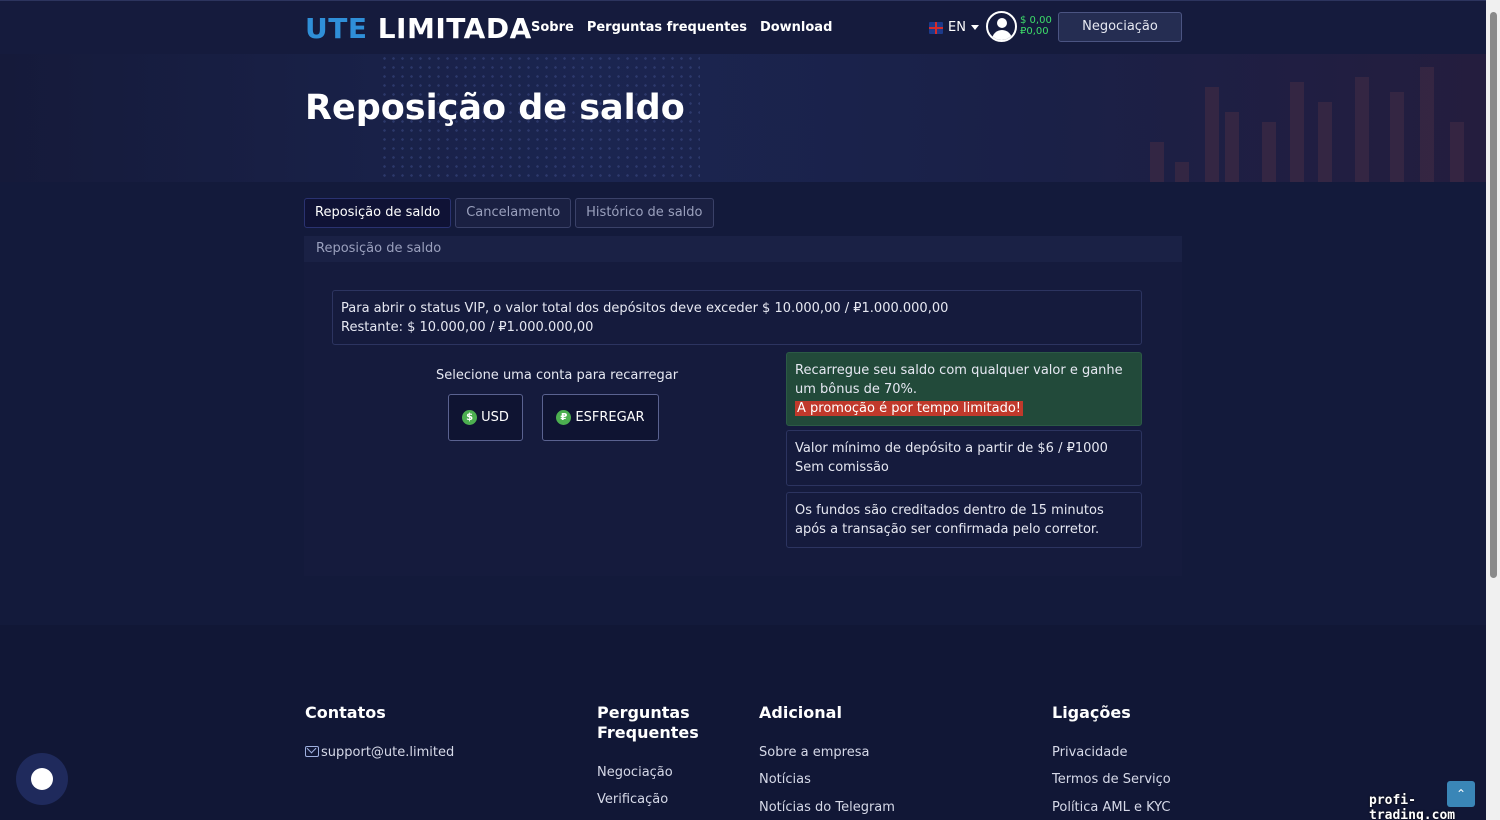 Image resolution: width=1500 pixels, height=820 pixels. Describe the element at coordinates (842, 467) in the screenshot. I see `no-commission-text: Sem comissão` at that location.